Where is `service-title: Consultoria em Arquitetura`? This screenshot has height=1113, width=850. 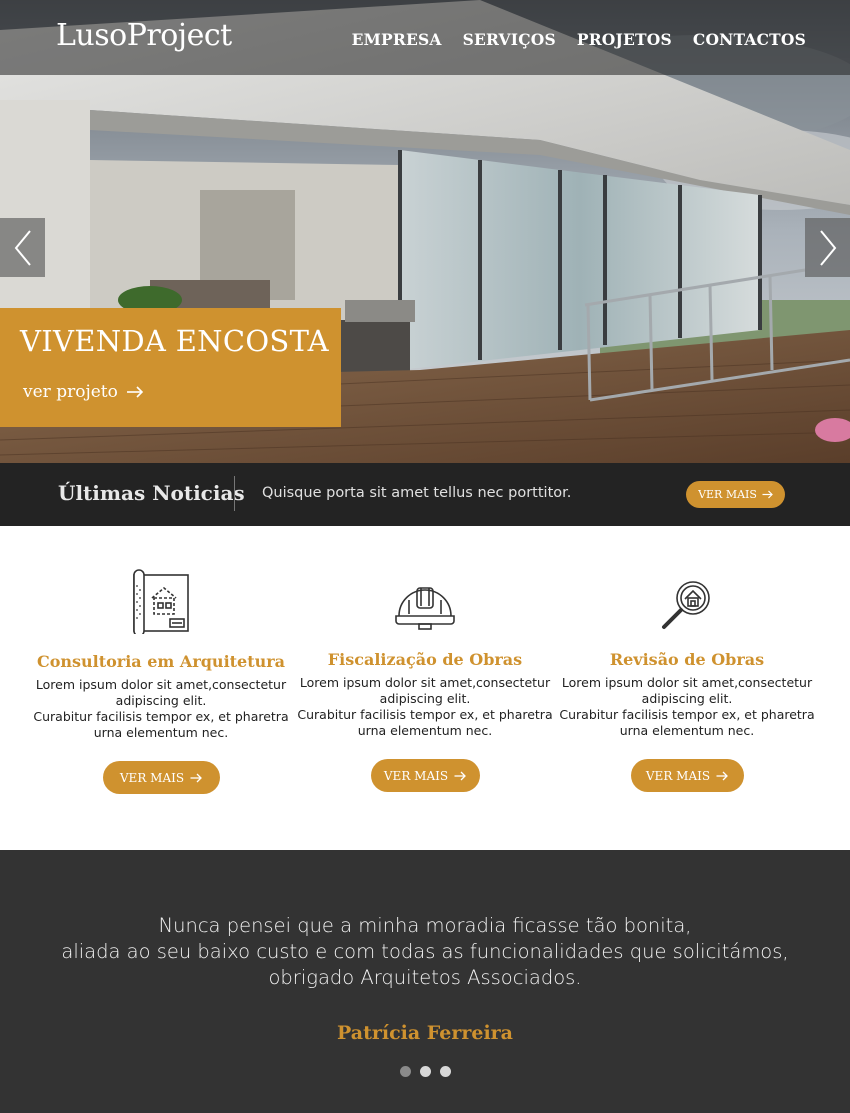
service-title: Consultoria em Arquitetura is located at coordinates (161, 661).